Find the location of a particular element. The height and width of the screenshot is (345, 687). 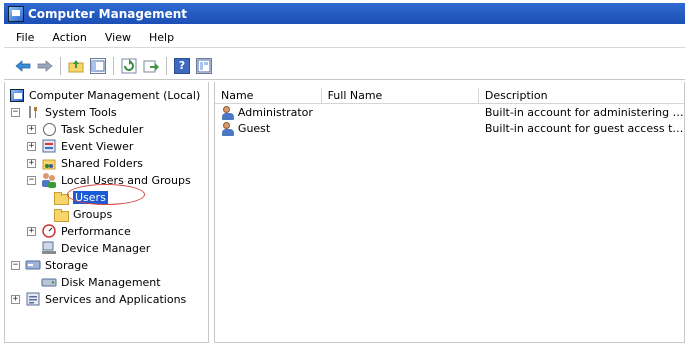

tree-item-device-manager: Device Manager is located at coordinates (95, 248).